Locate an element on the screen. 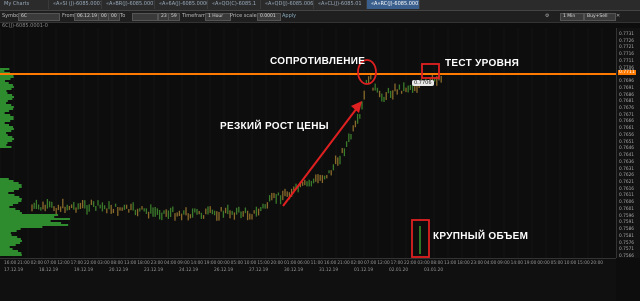 The image size is (640, 301). tab-chart-rc: «A»RC(J)-6085.0001 is located at coordinates (393, 4).